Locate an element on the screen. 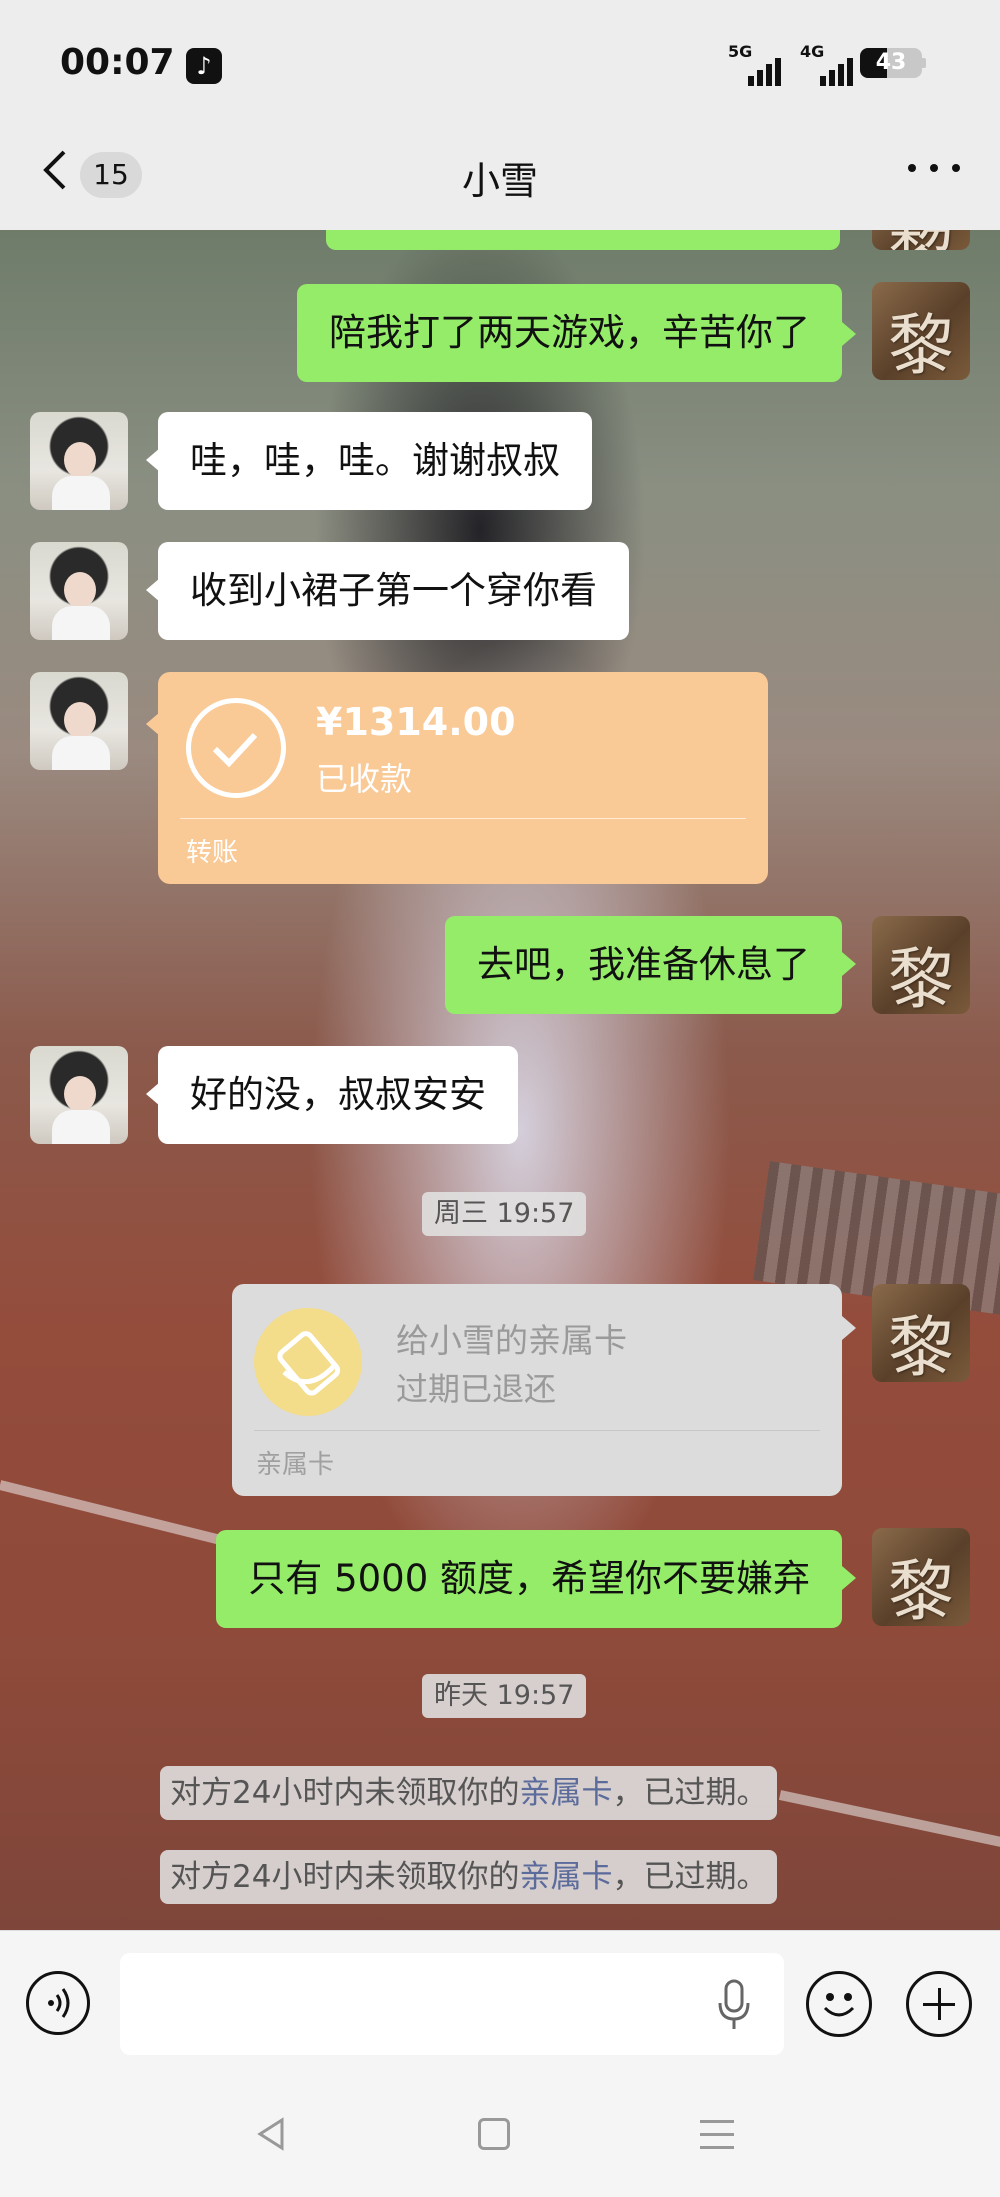 This screenshot has height=2197, width=1000. tiktok-icon: ♪ is located at coordinates (204, 66).